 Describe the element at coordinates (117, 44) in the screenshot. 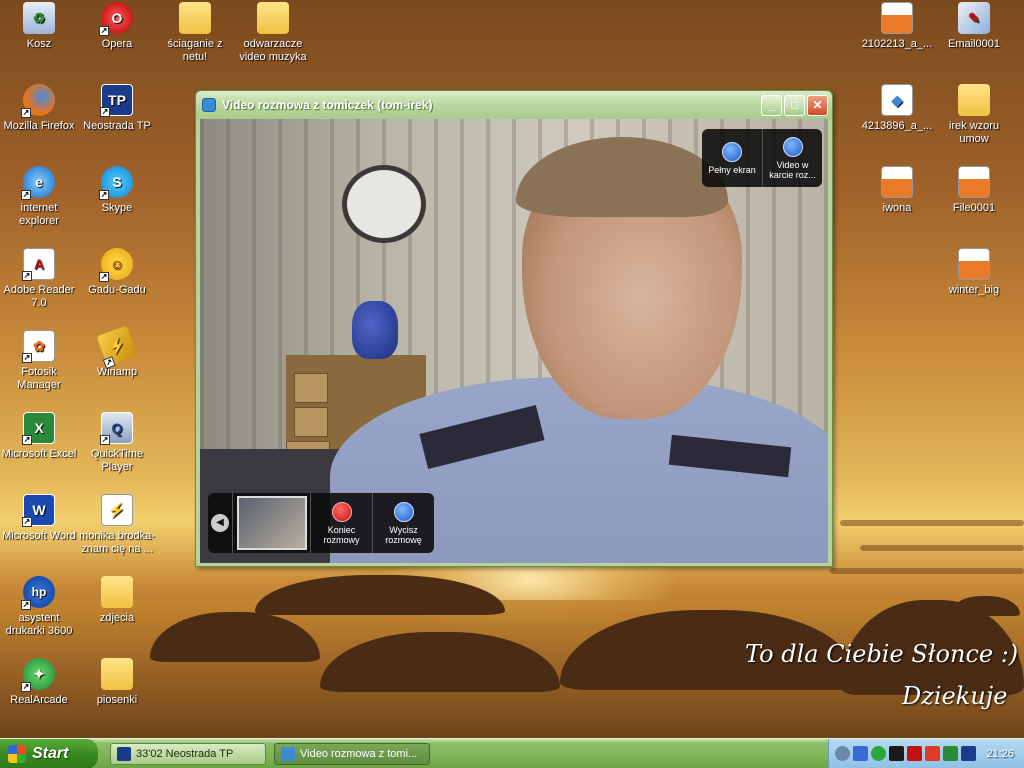

I see `desktop-icon-label: Opera` at that location.